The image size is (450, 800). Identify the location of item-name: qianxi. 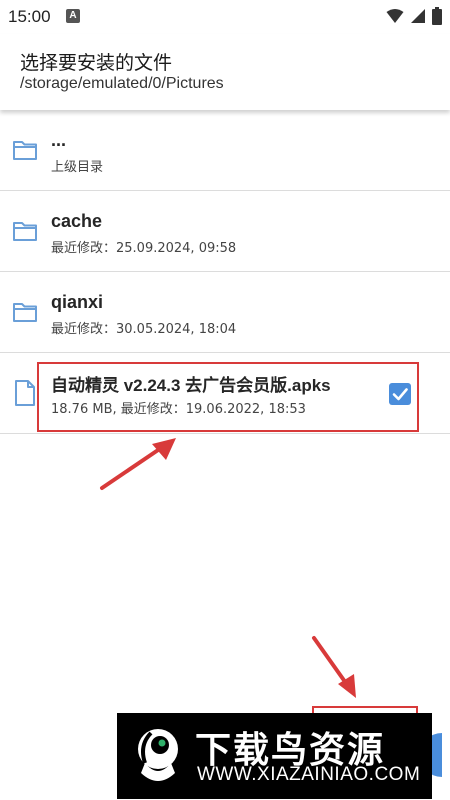
(77, 302).